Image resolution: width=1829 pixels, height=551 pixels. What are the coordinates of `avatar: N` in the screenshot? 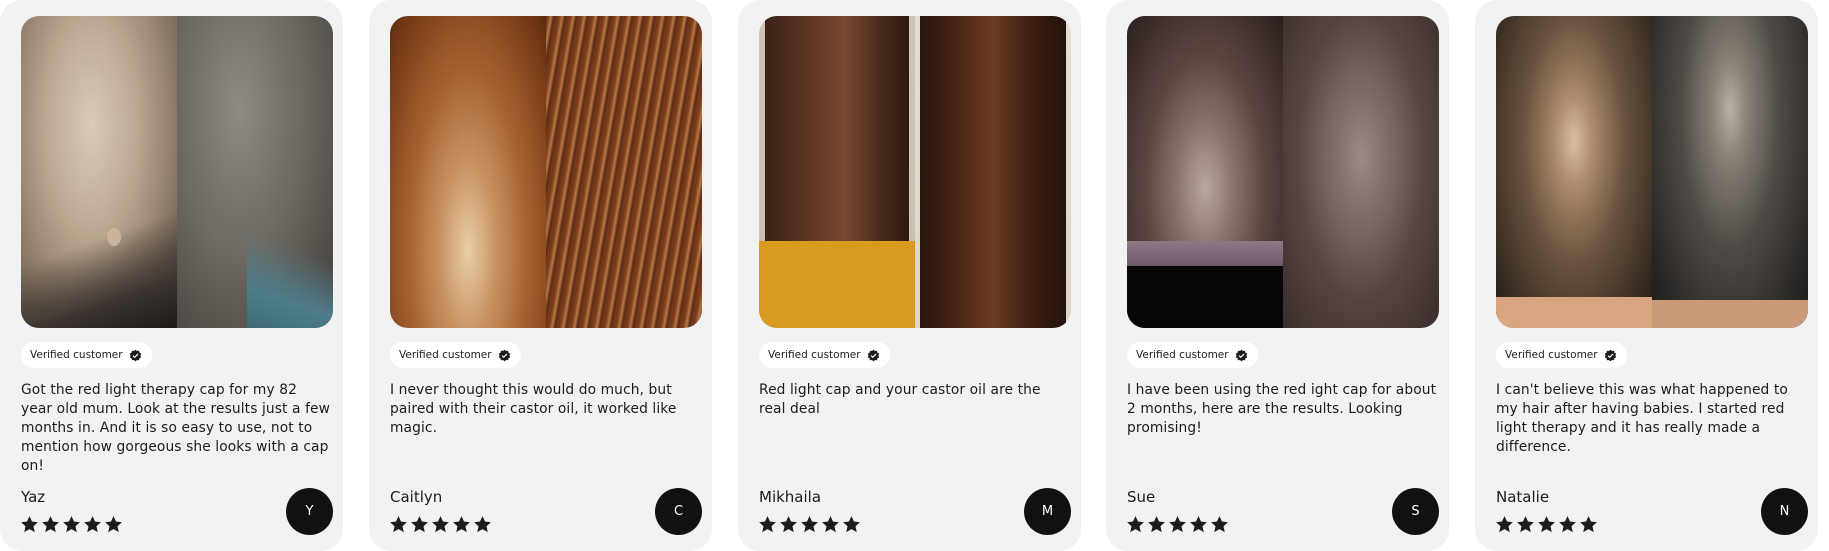 It's located at (1784, 511).